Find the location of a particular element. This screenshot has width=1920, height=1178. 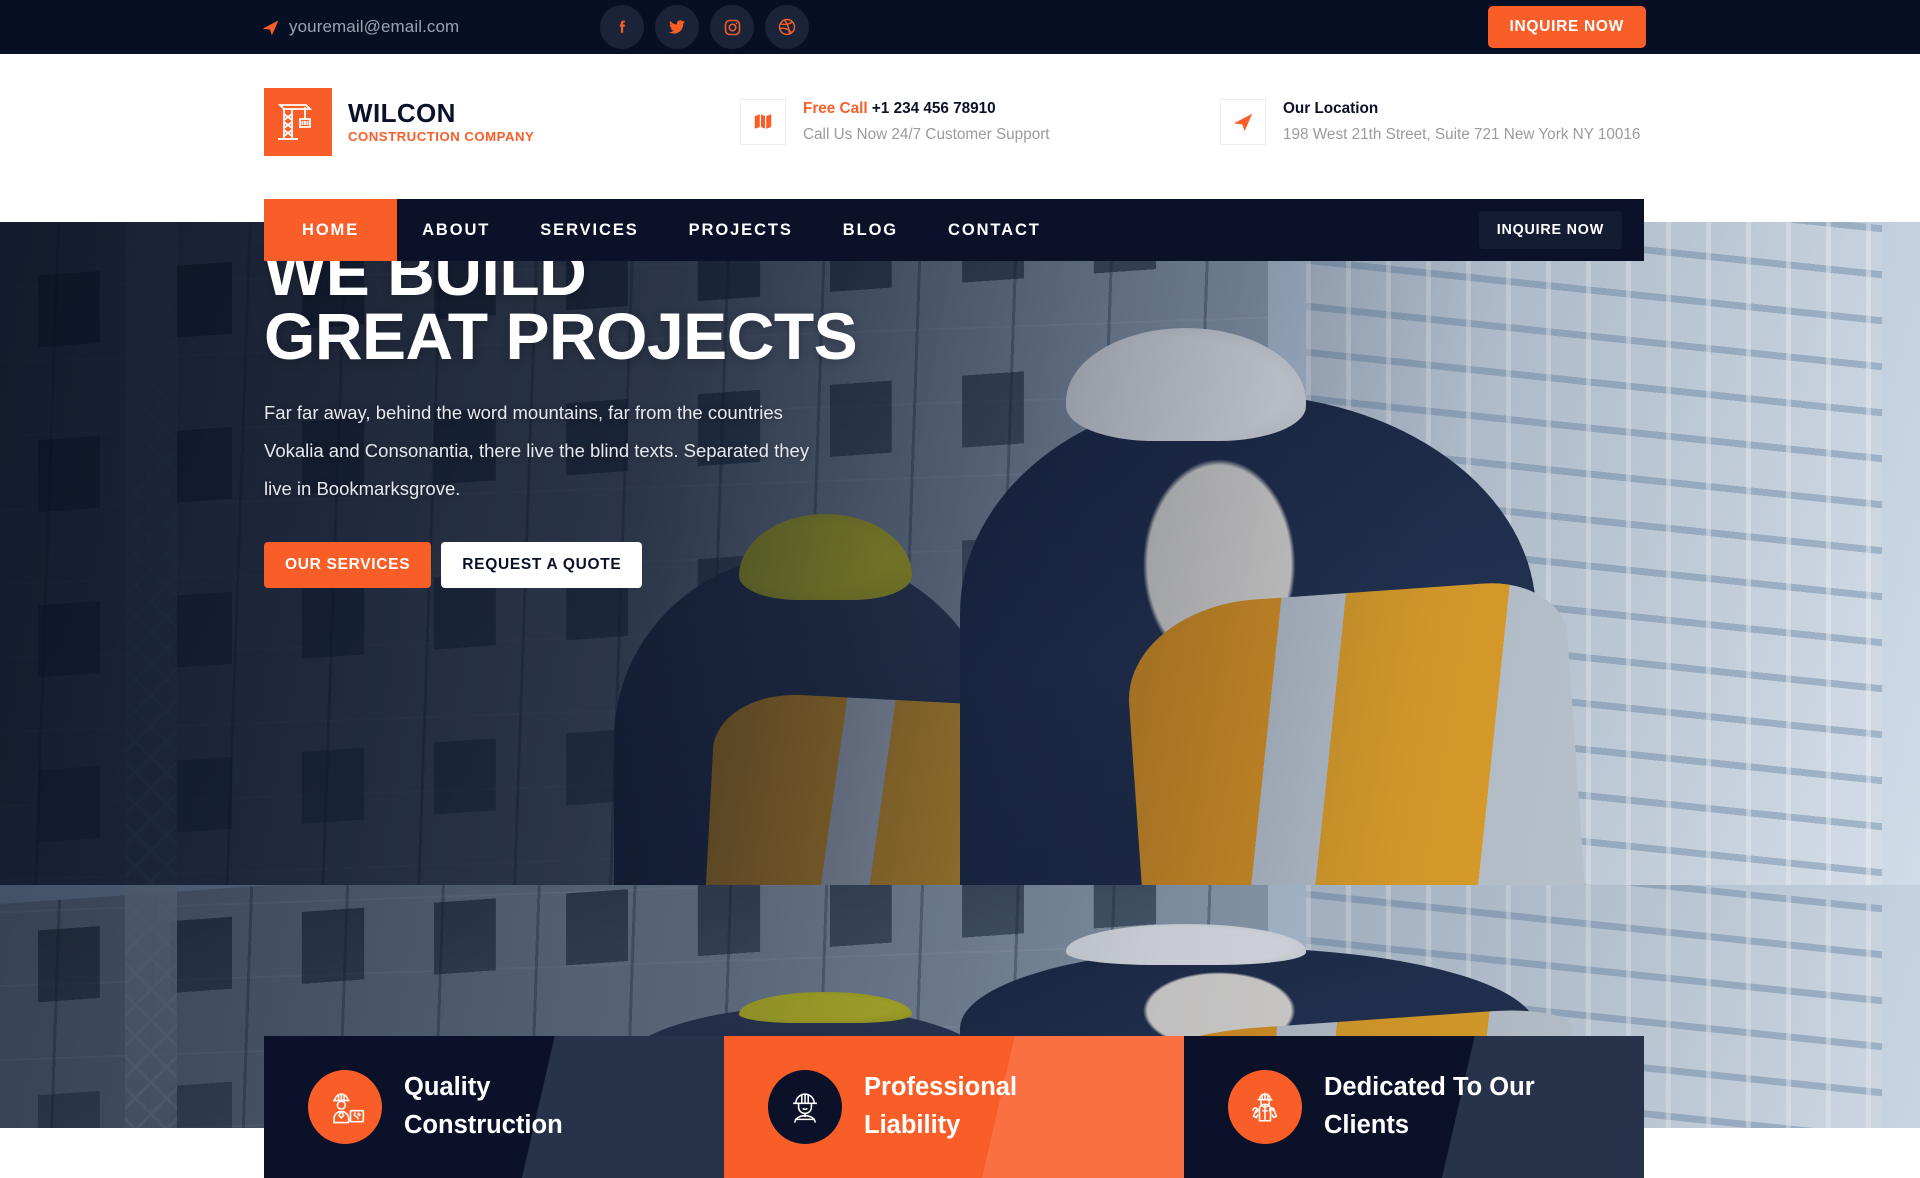

twitter-icon is located at coordinates (677, 27).